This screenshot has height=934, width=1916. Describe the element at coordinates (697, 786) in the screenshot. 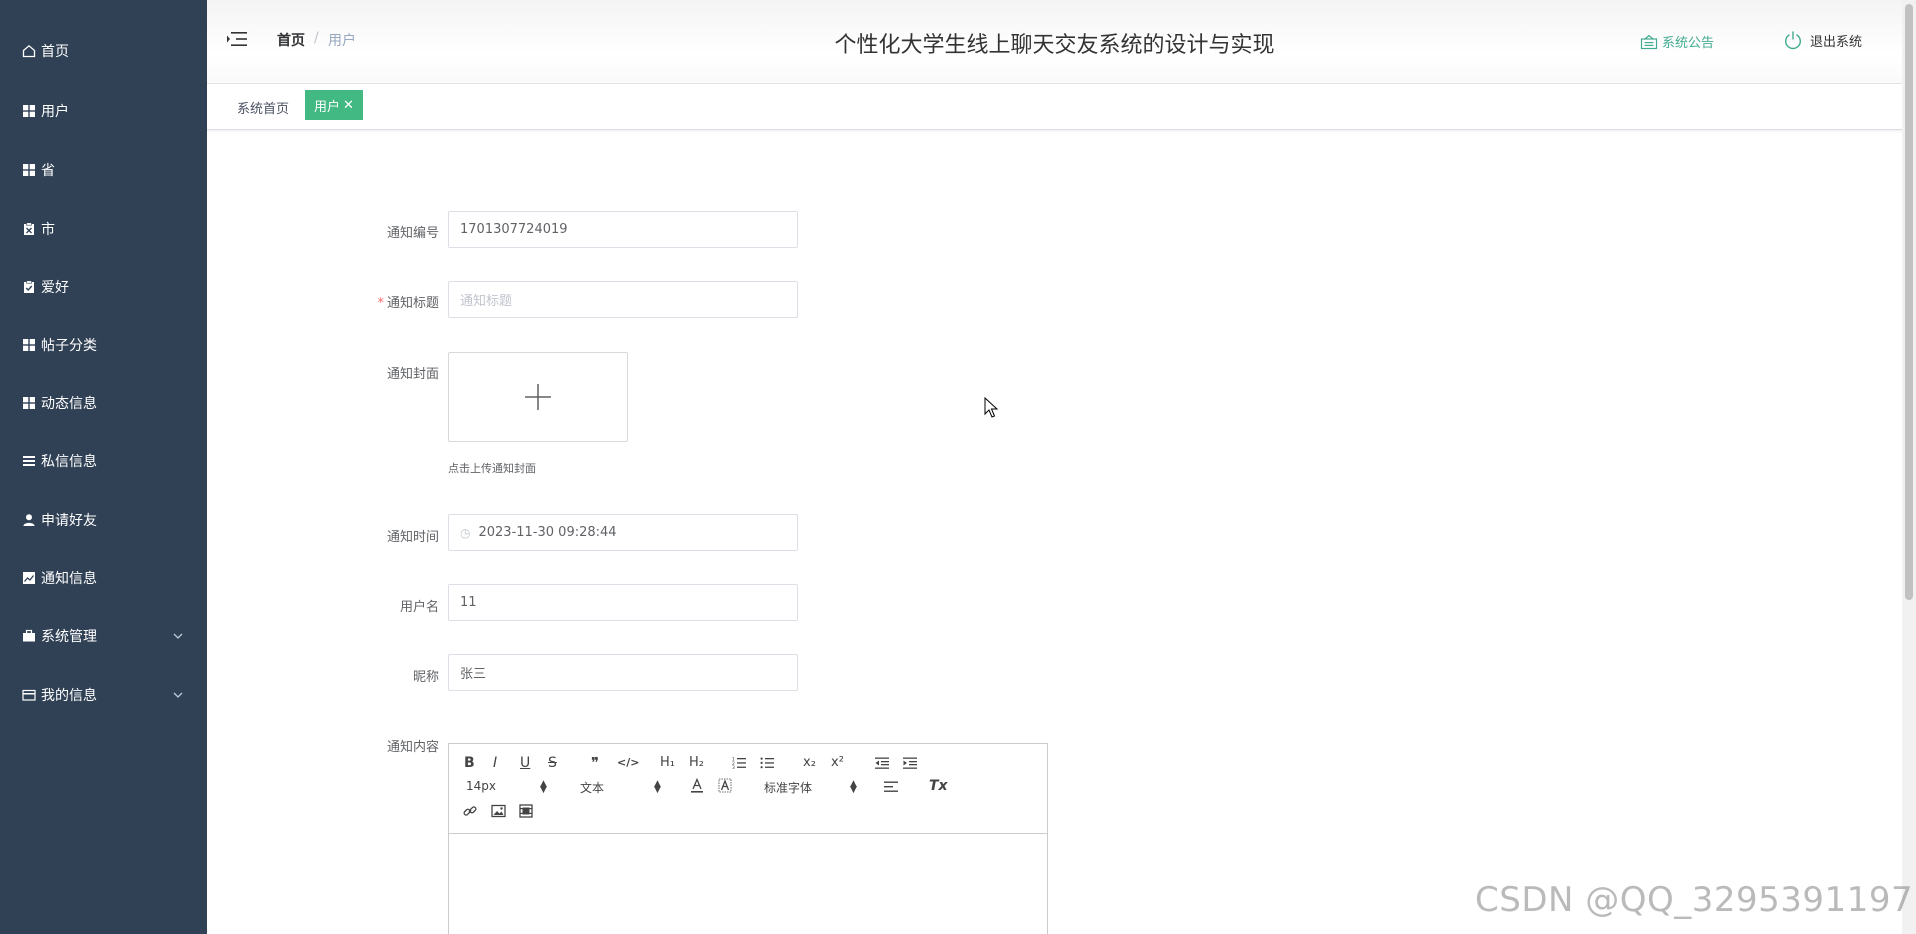

I see `font-color-icon` at that location.